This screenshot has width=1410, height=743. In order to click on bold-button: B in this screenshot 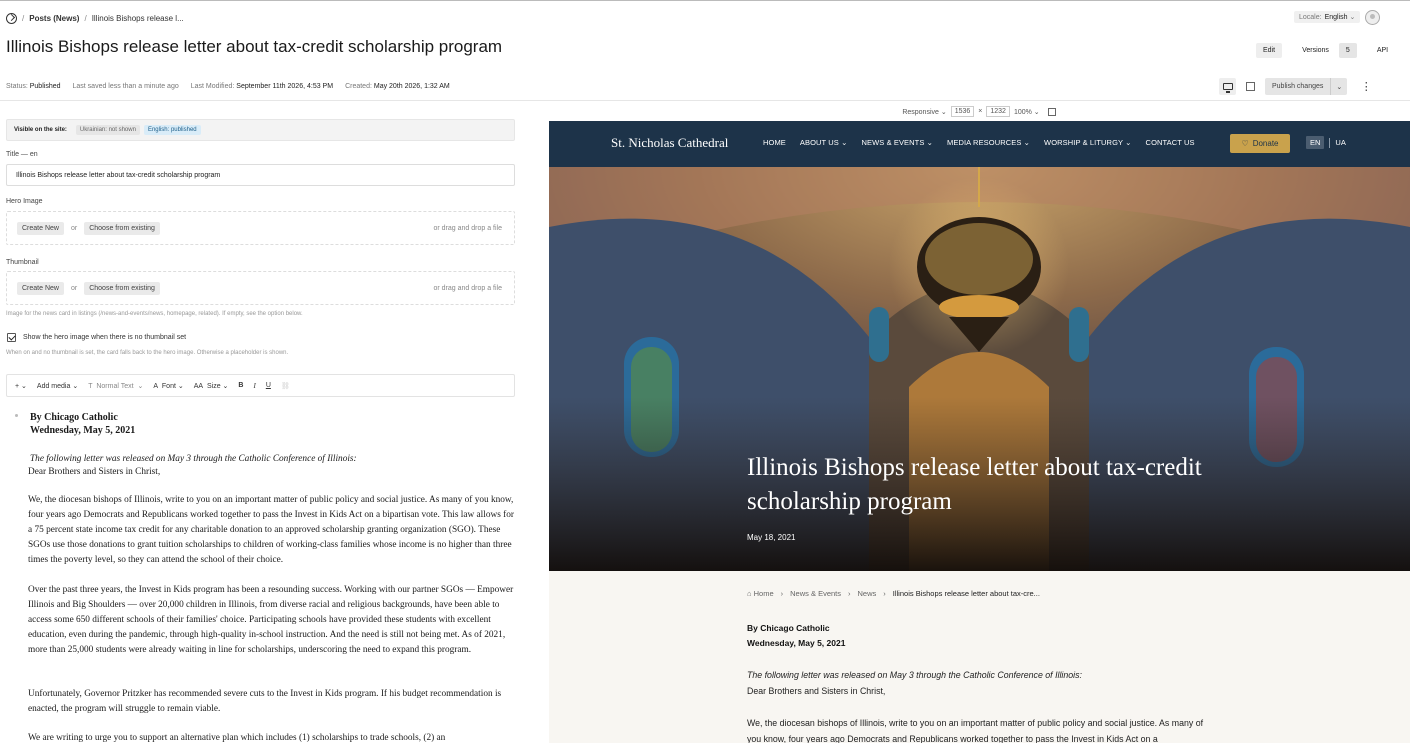, I will do `click(240, 385)`.